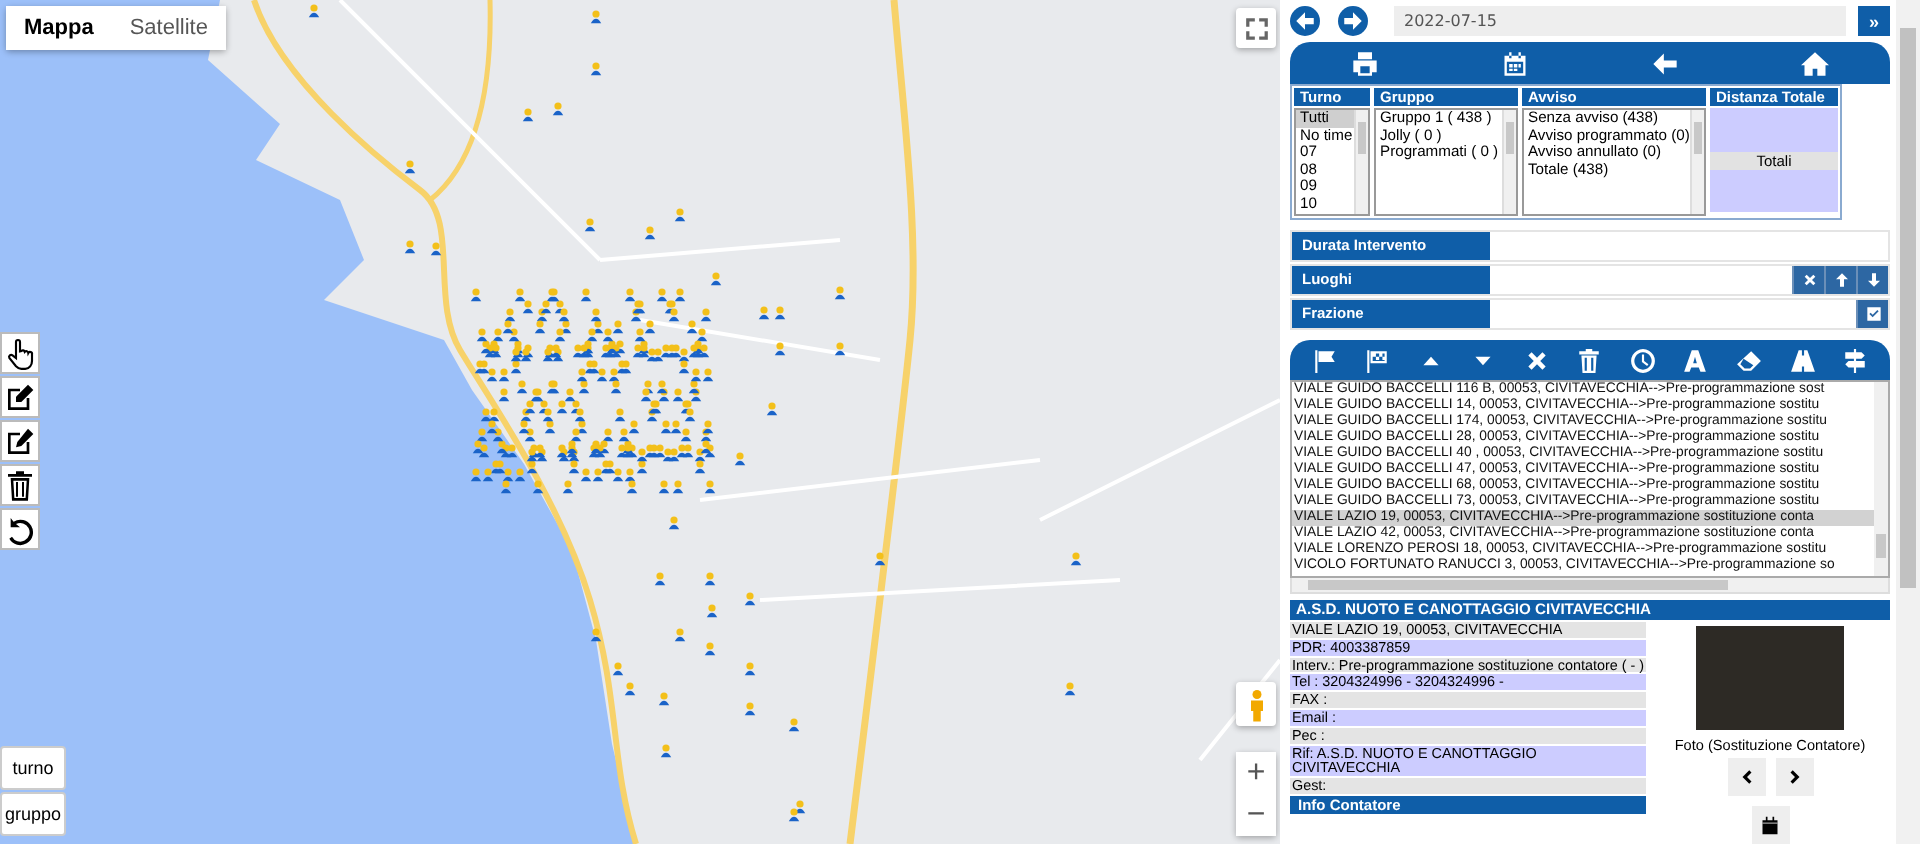 This screenshot has width=1920, height=844. I want to click on arrow-circle-left-icon, so click(1305, 21).